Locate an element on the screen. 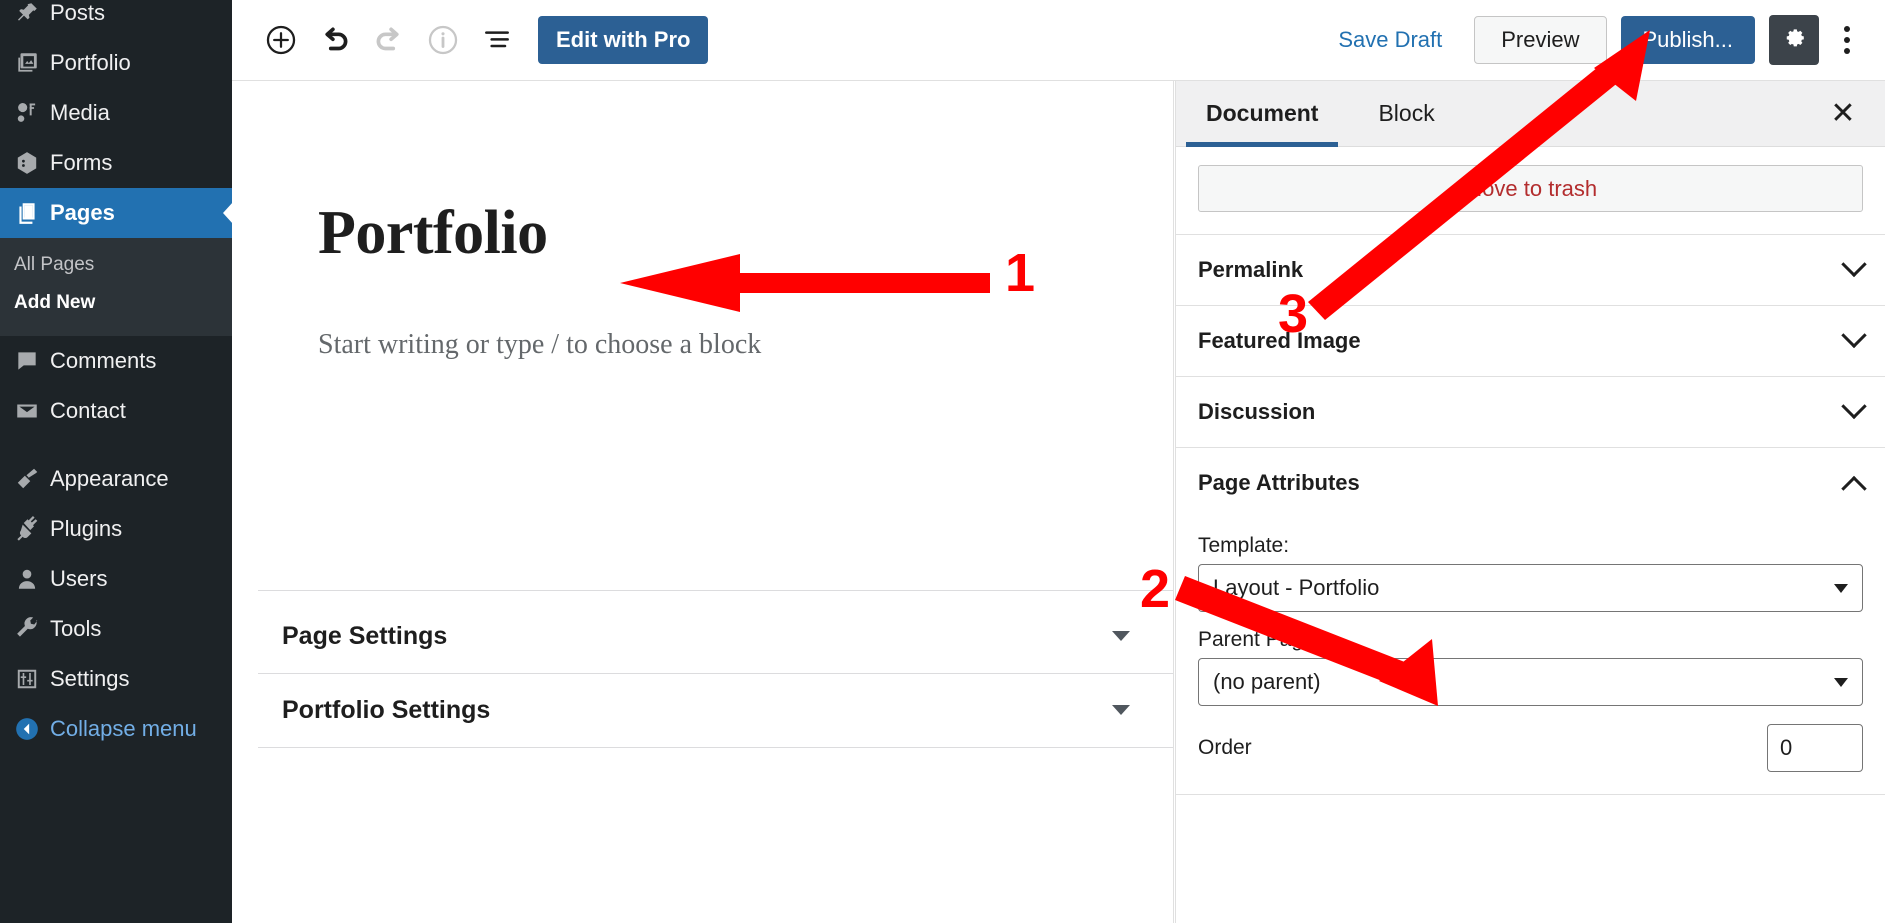  page-title-input: Portfolio is located at coordinates (433, 233).